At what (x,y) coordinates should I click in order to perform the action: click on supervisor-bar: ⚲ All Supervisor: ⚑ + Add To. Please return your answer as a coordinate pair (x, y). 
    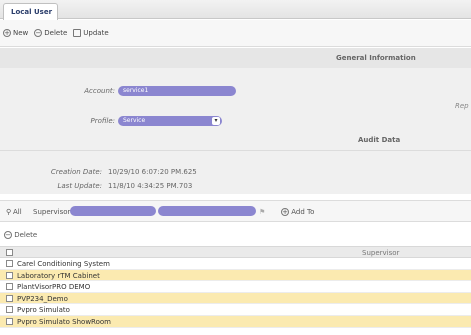
    Looking at the image, I should click on (235, 211).